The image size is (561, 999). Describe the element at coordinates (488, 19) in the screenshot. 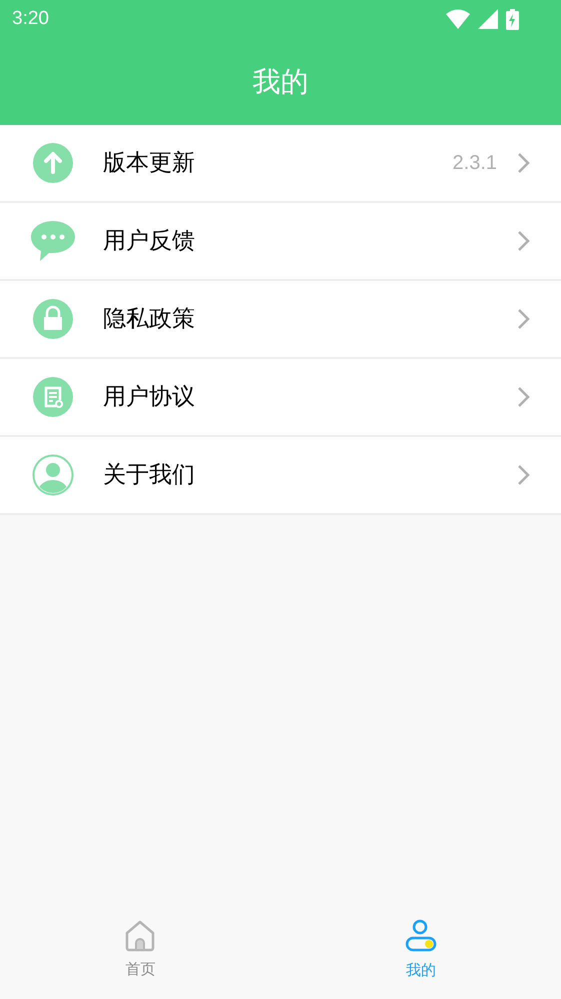

I see `signal-icon` at that location.